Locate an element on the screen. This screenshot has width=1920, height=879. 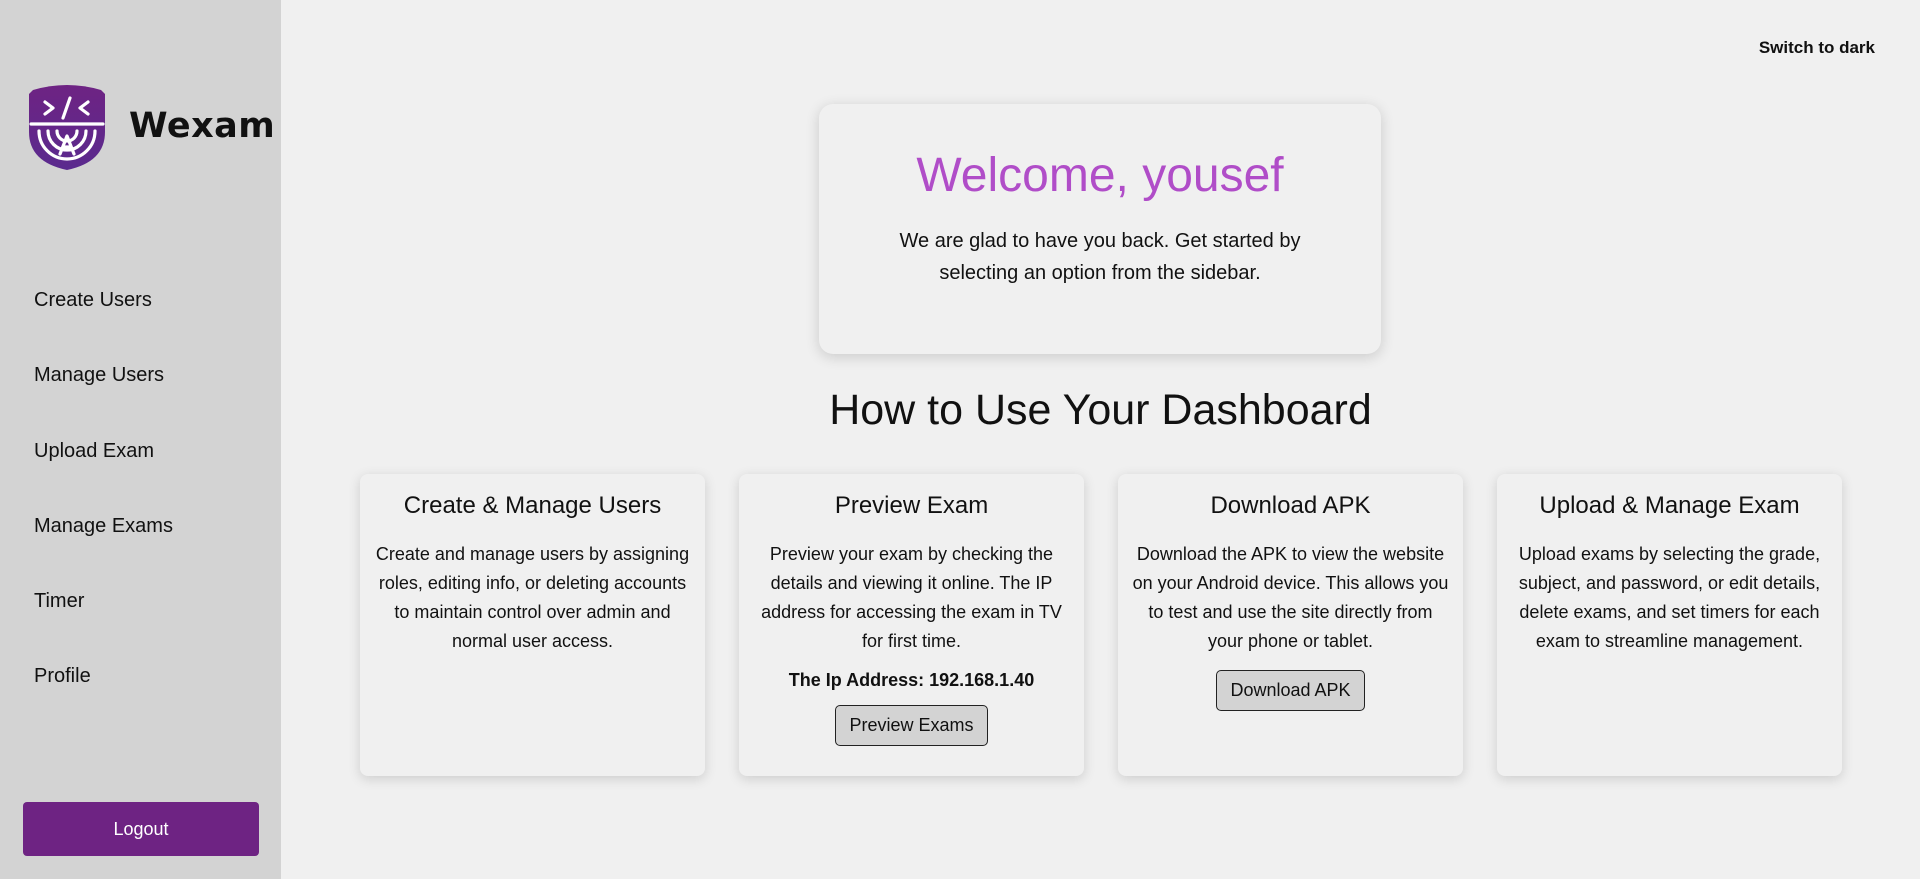
sidebar-item-upload-exam: Upload Exam is located at coordinates (103, 470).